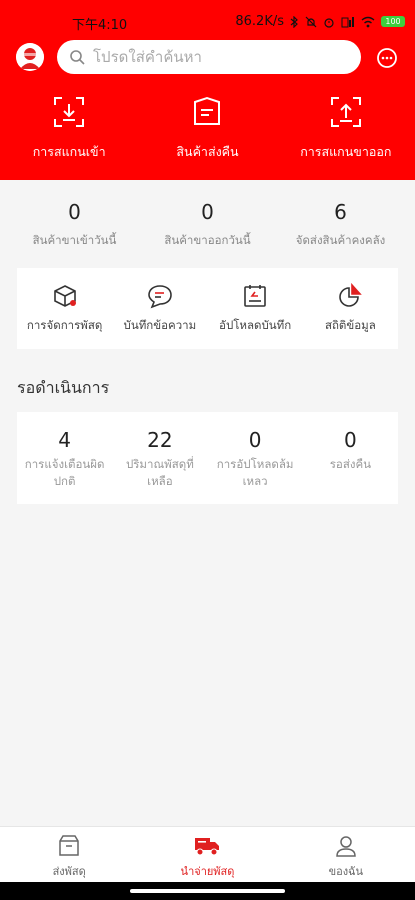 This screenshot has width=415, height=900. I want to click on message-record-button: บันทึกข้อความ, so click(159, 309).